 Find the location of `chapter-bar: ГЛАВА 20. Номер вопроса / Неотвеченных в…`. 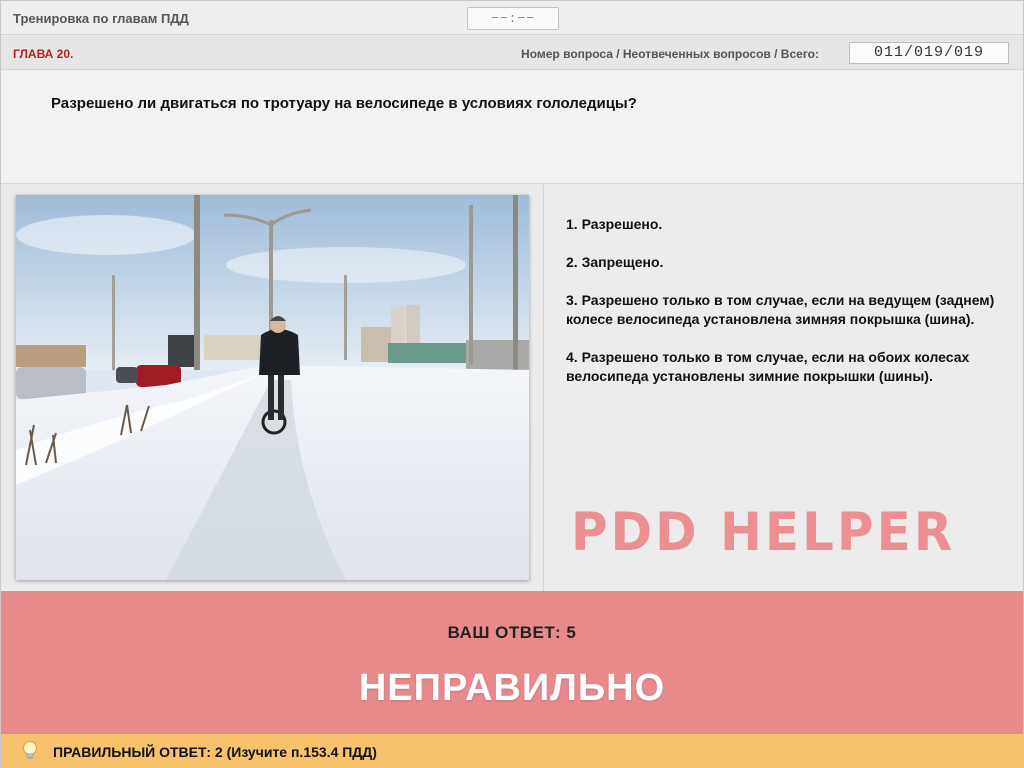

chapter-bar: ГЛАВА 20. Номер вопроса / Неотвеченных в… is located at coordinates (512, 53).